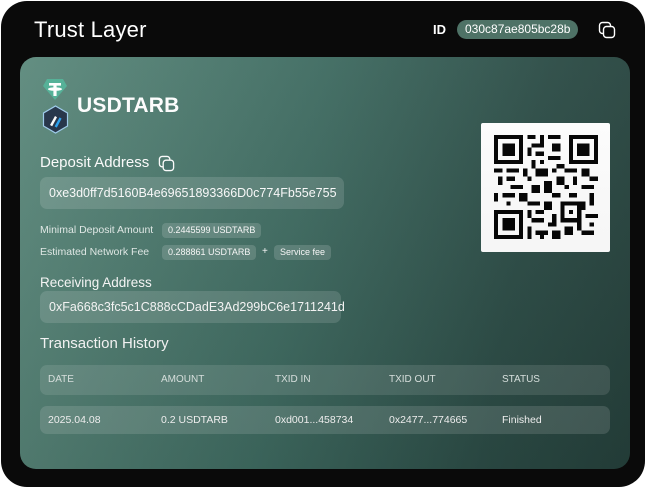 The width and height of the screenshot is (648, 490). Describe the element at coordinates (128, 105) in the screenshot. I see `token-name: USDTARB` at that location.